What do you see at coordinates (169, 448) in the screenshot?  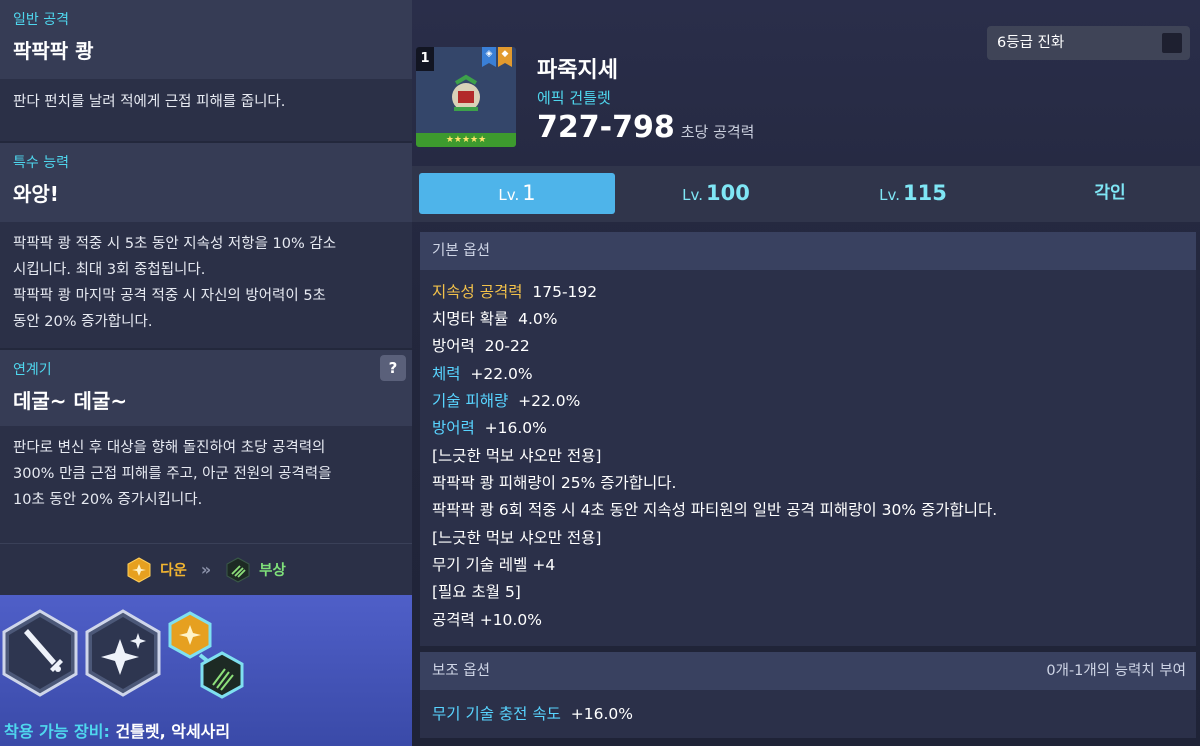 I see `chain-desc-line: 판다로 변신 후 대상을 향해 돌진하여 초당 공격력의` at bounding box center [169, 448].